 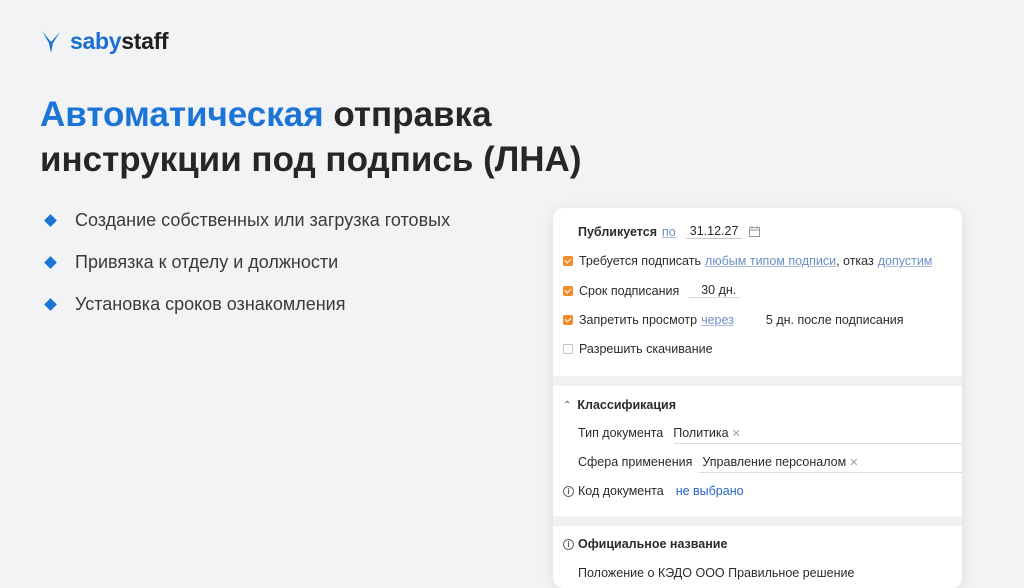 What do you see at coordinates (567, 405) in the screenshot?
I see `chevron-up-icon: ⌃` at bounding box center [567, 405].